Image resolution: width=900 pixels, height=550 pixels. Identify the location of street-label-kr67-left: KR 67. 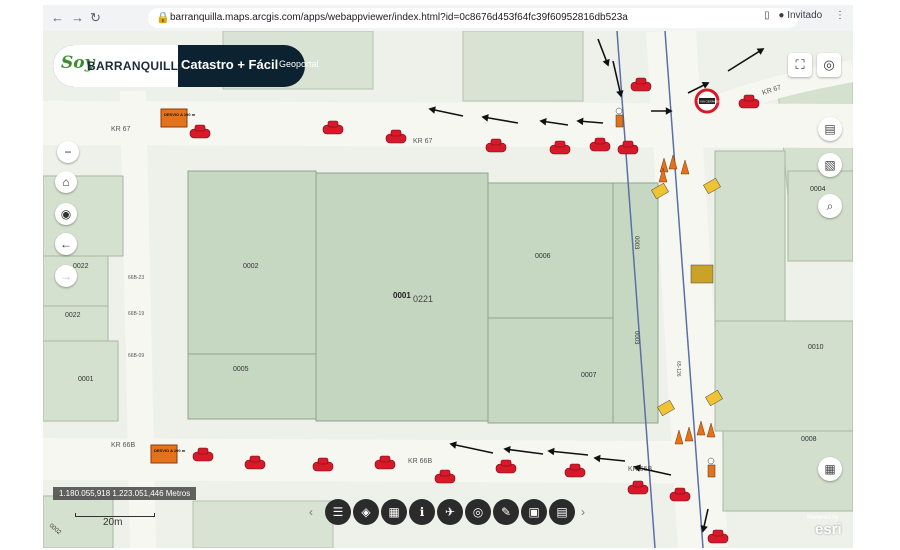
(121, 129).